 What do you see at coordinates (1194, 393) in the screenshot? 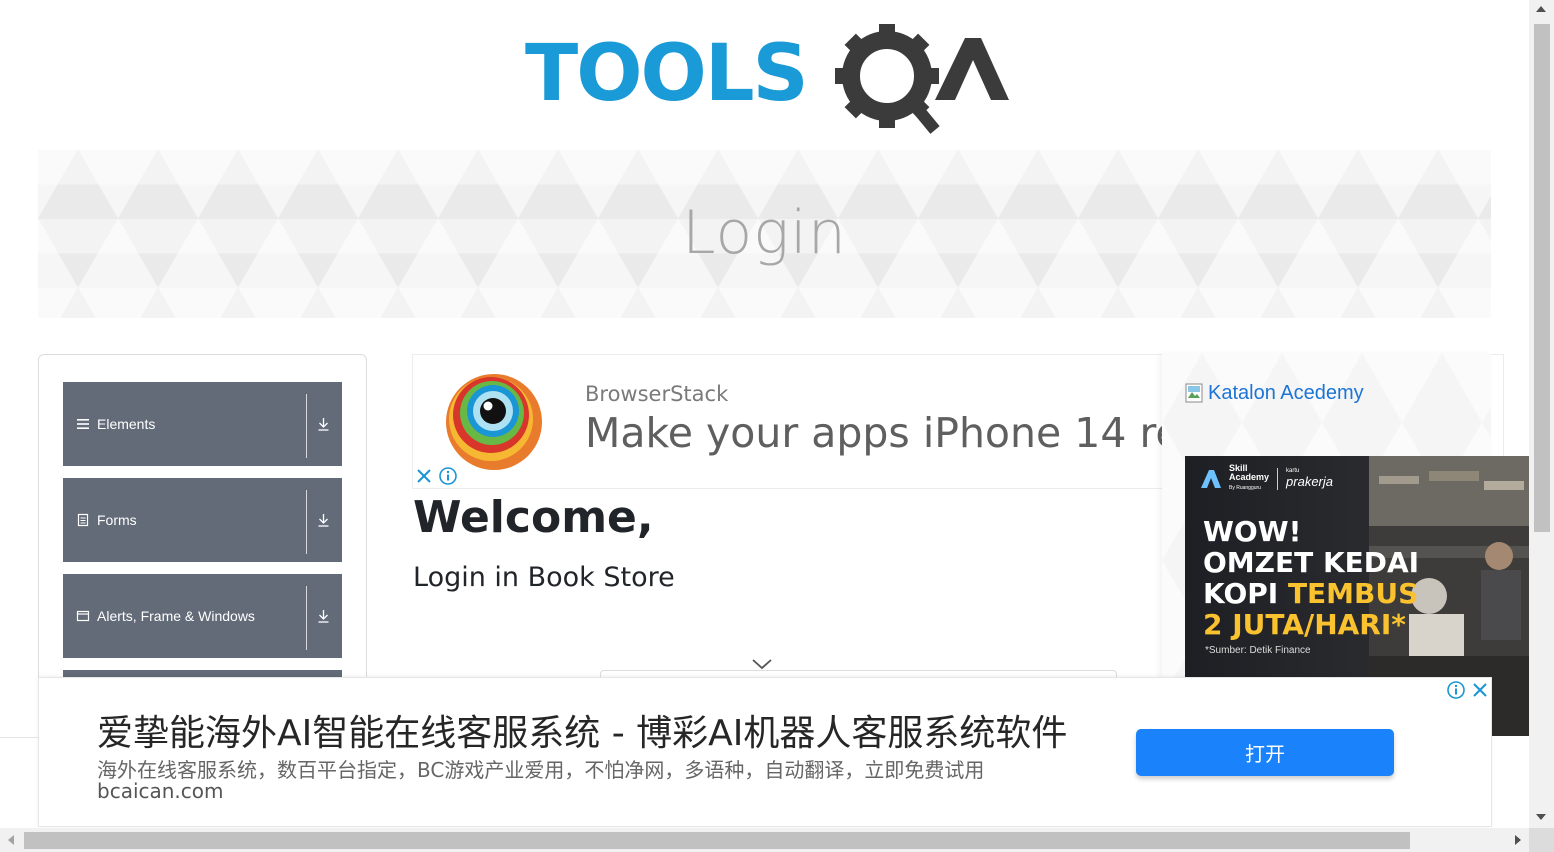
I see `broken-image-icon` at bounding box center [1194, 393].